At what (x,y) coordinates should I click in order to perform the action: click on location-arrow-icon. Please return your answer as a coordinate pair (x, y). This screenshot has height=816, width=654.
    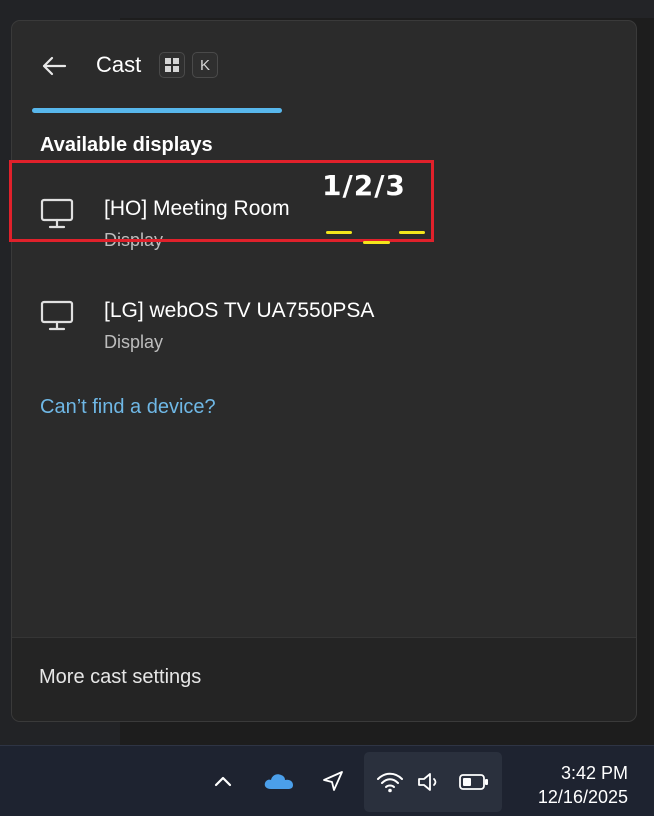
    Looking at the image, I should click on (333, 781).